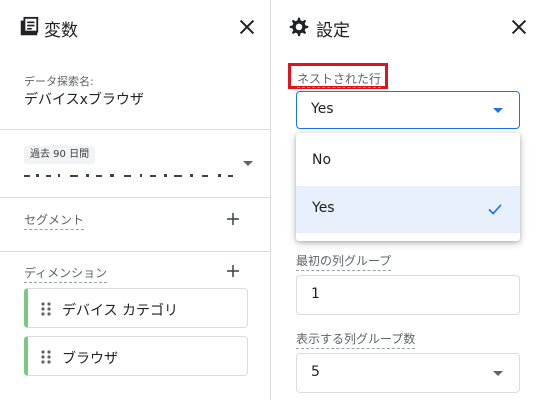 This screenshot has height=400, width=536. I want to click on first-column-group-label: 最初の列グループ, so click(344, 261).